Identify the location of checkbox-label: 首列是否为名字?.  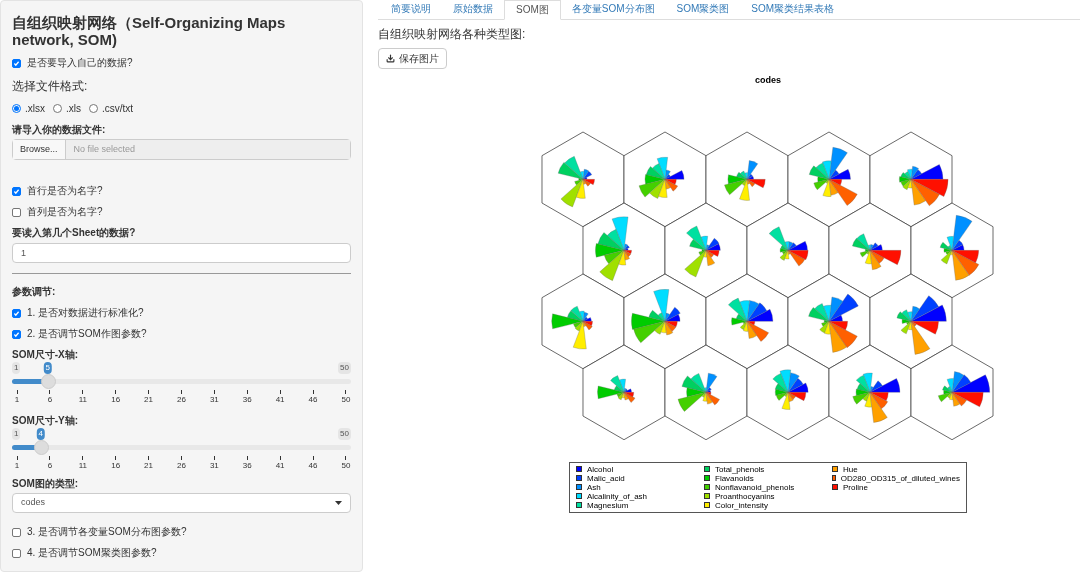
(65, 212).